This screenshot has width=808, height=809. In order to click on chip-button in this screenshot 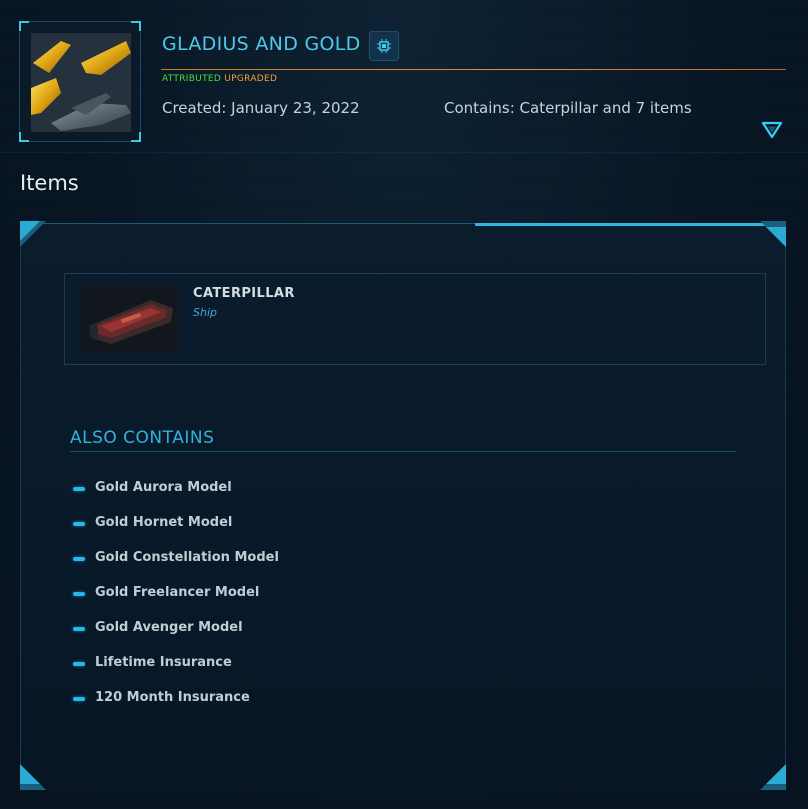, I will do `click(384, 46)`.